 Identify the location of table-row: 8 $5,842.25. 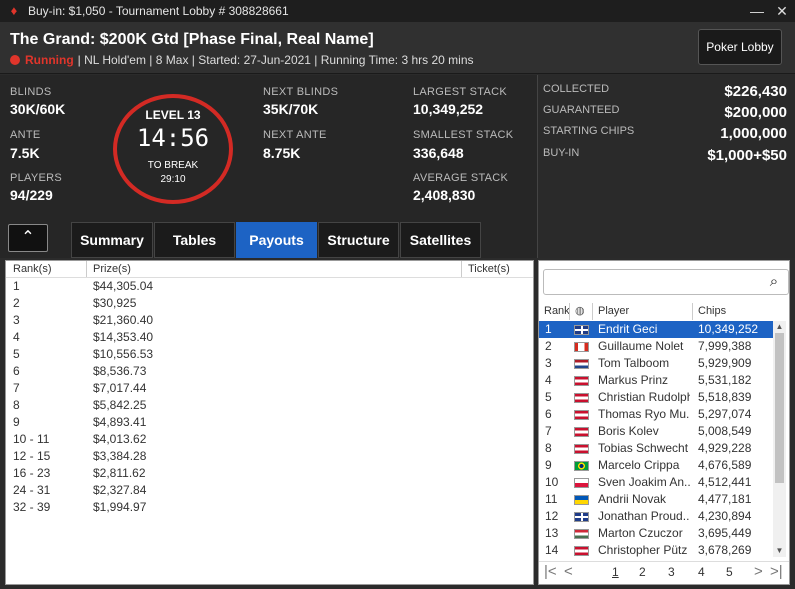
(269, 405).